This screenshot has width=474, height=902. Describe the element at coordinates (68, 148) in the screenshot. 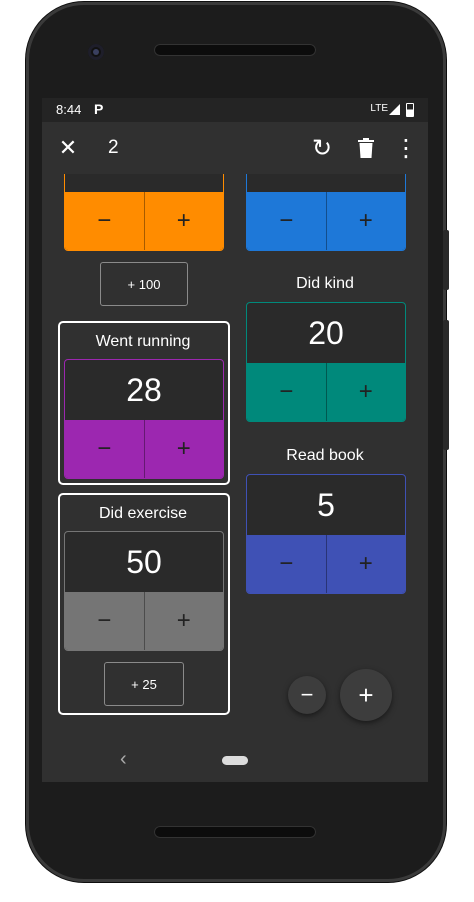

I see `close-icon: ✕` at that location.